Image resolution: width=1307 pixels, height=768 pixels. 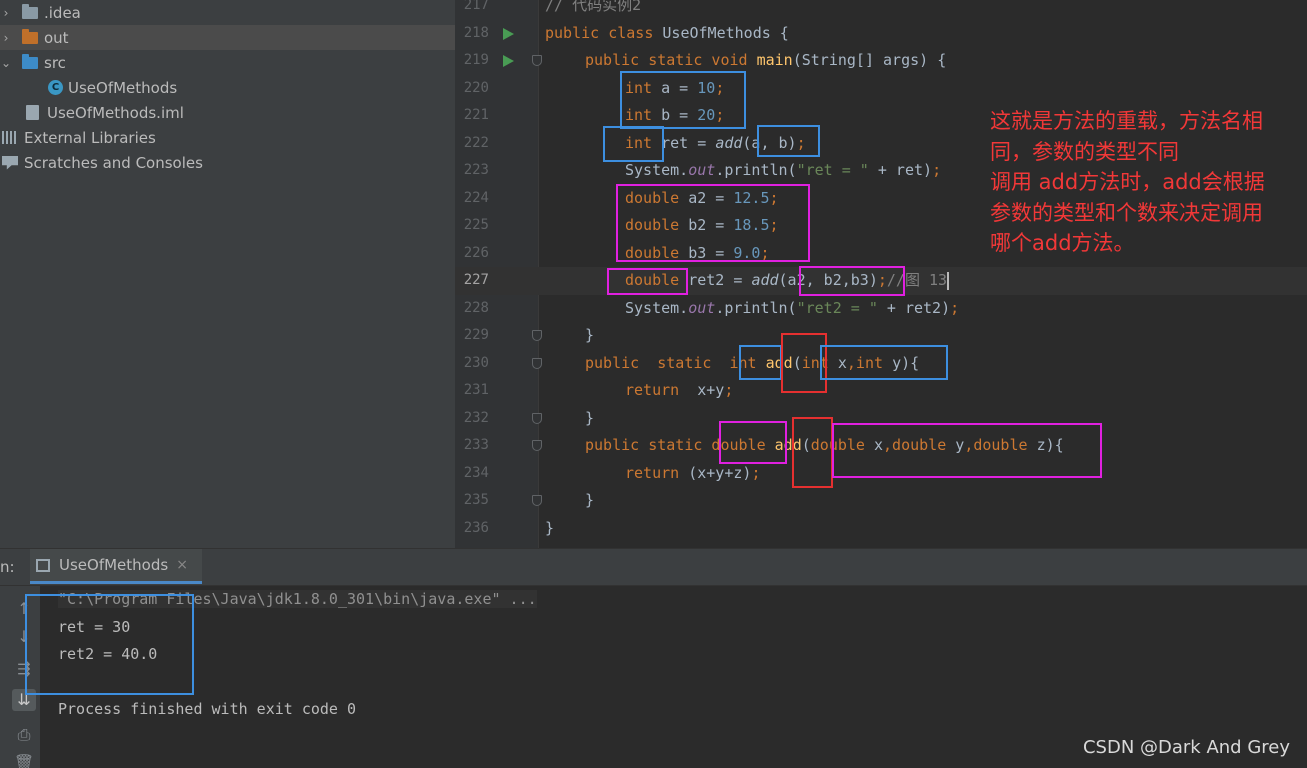 I want to click on code-line: 235 }, so click(x=881, y=501).